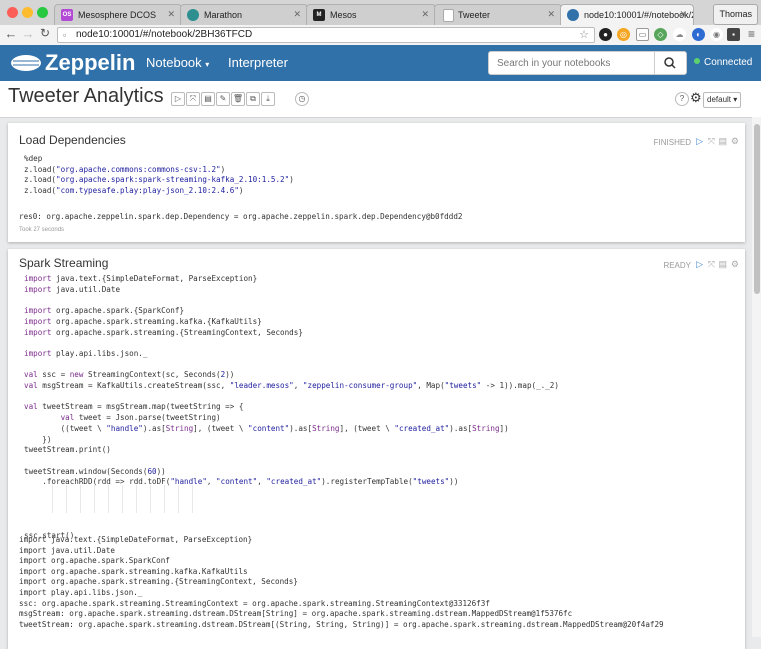 This screenshot has width=761, height=649. Describe the element at coordinates (86, 96) in the screenshot. I see `notebook-title: Tweeter Analytics` at that location.